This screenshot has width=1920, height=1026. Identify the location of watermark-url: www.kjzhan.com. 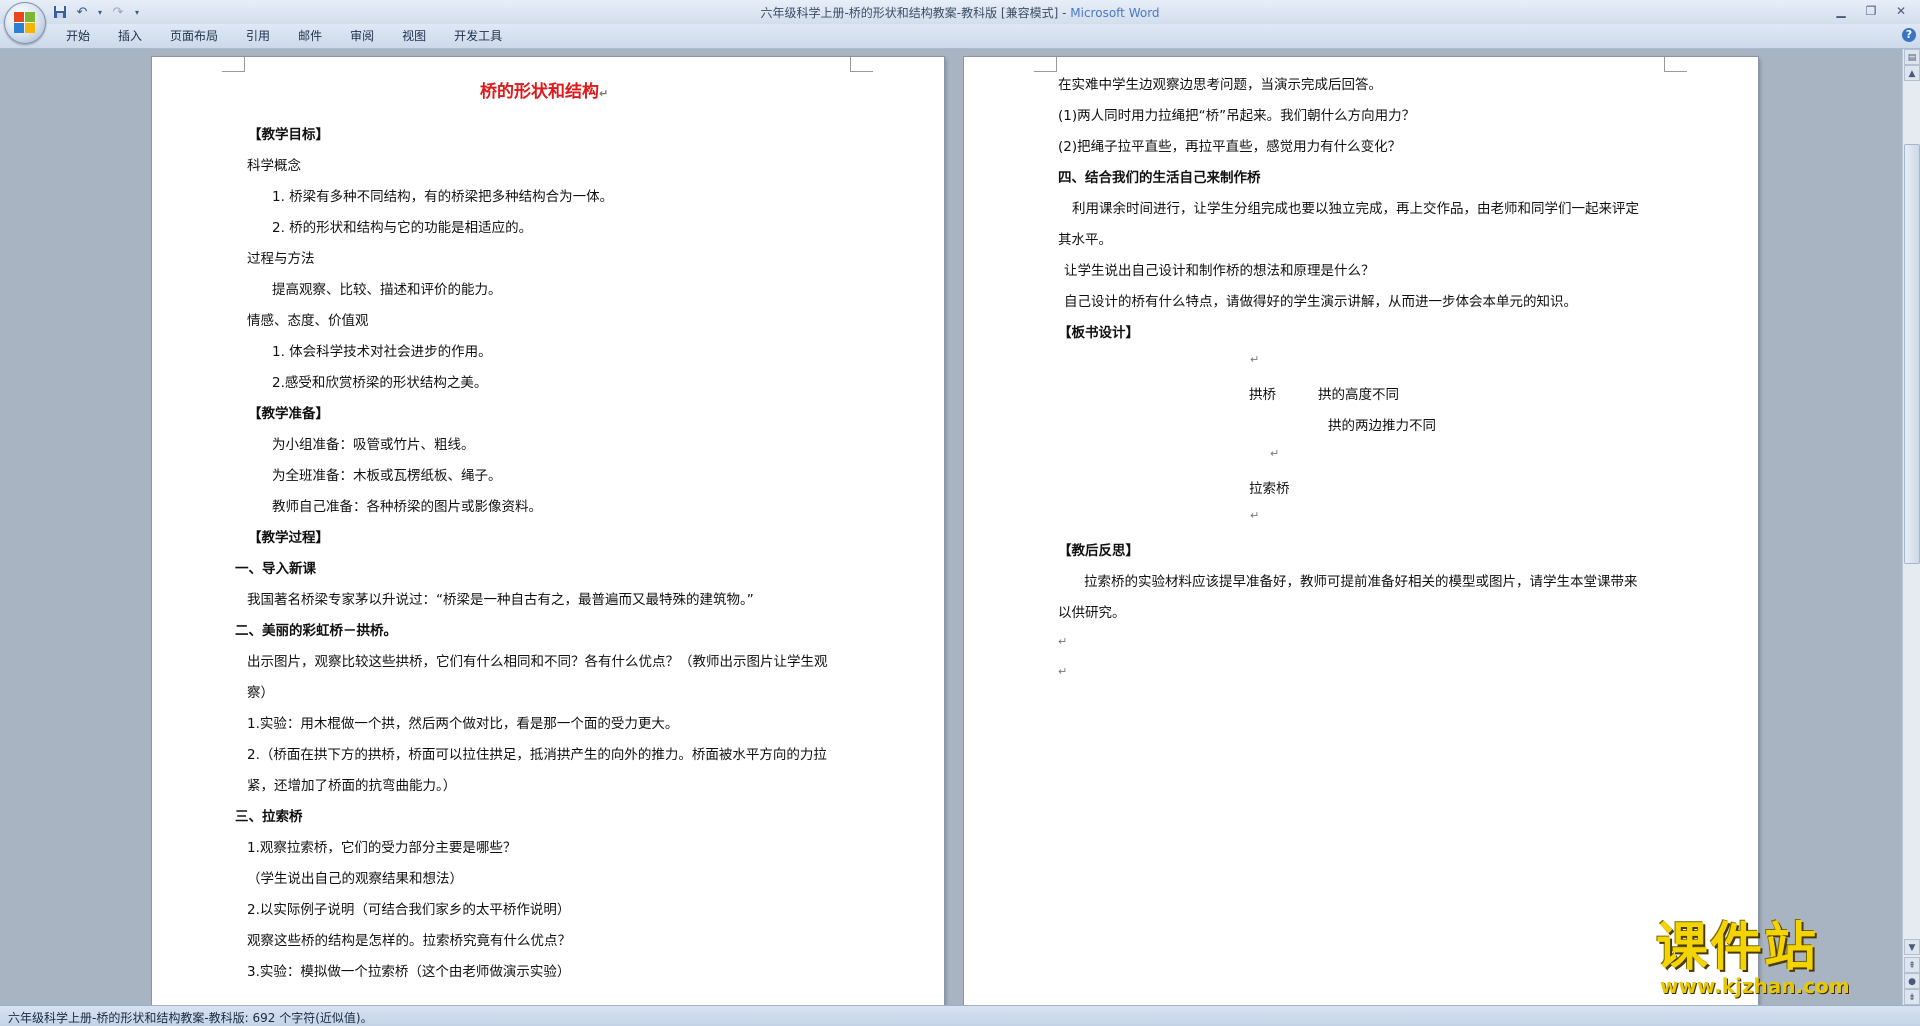
(1755, 986).